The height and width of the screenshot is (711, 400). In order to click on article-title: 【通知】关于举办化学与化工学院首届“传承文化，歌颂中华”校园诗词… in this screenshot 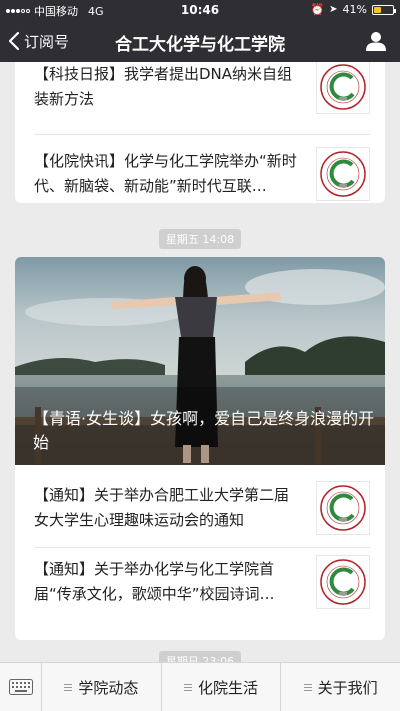, I will do `click(154, 581)`.